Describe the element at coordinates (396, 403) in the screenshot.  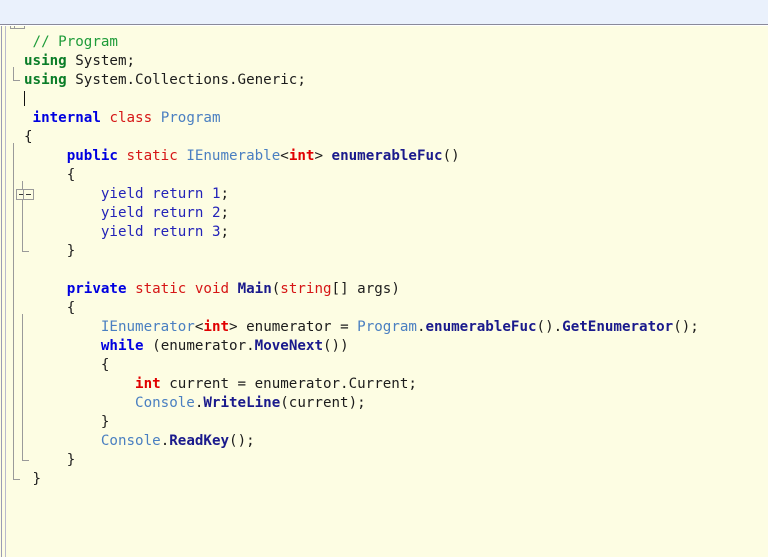
I see `code-line: Console.WriteLine(current);` at that location.